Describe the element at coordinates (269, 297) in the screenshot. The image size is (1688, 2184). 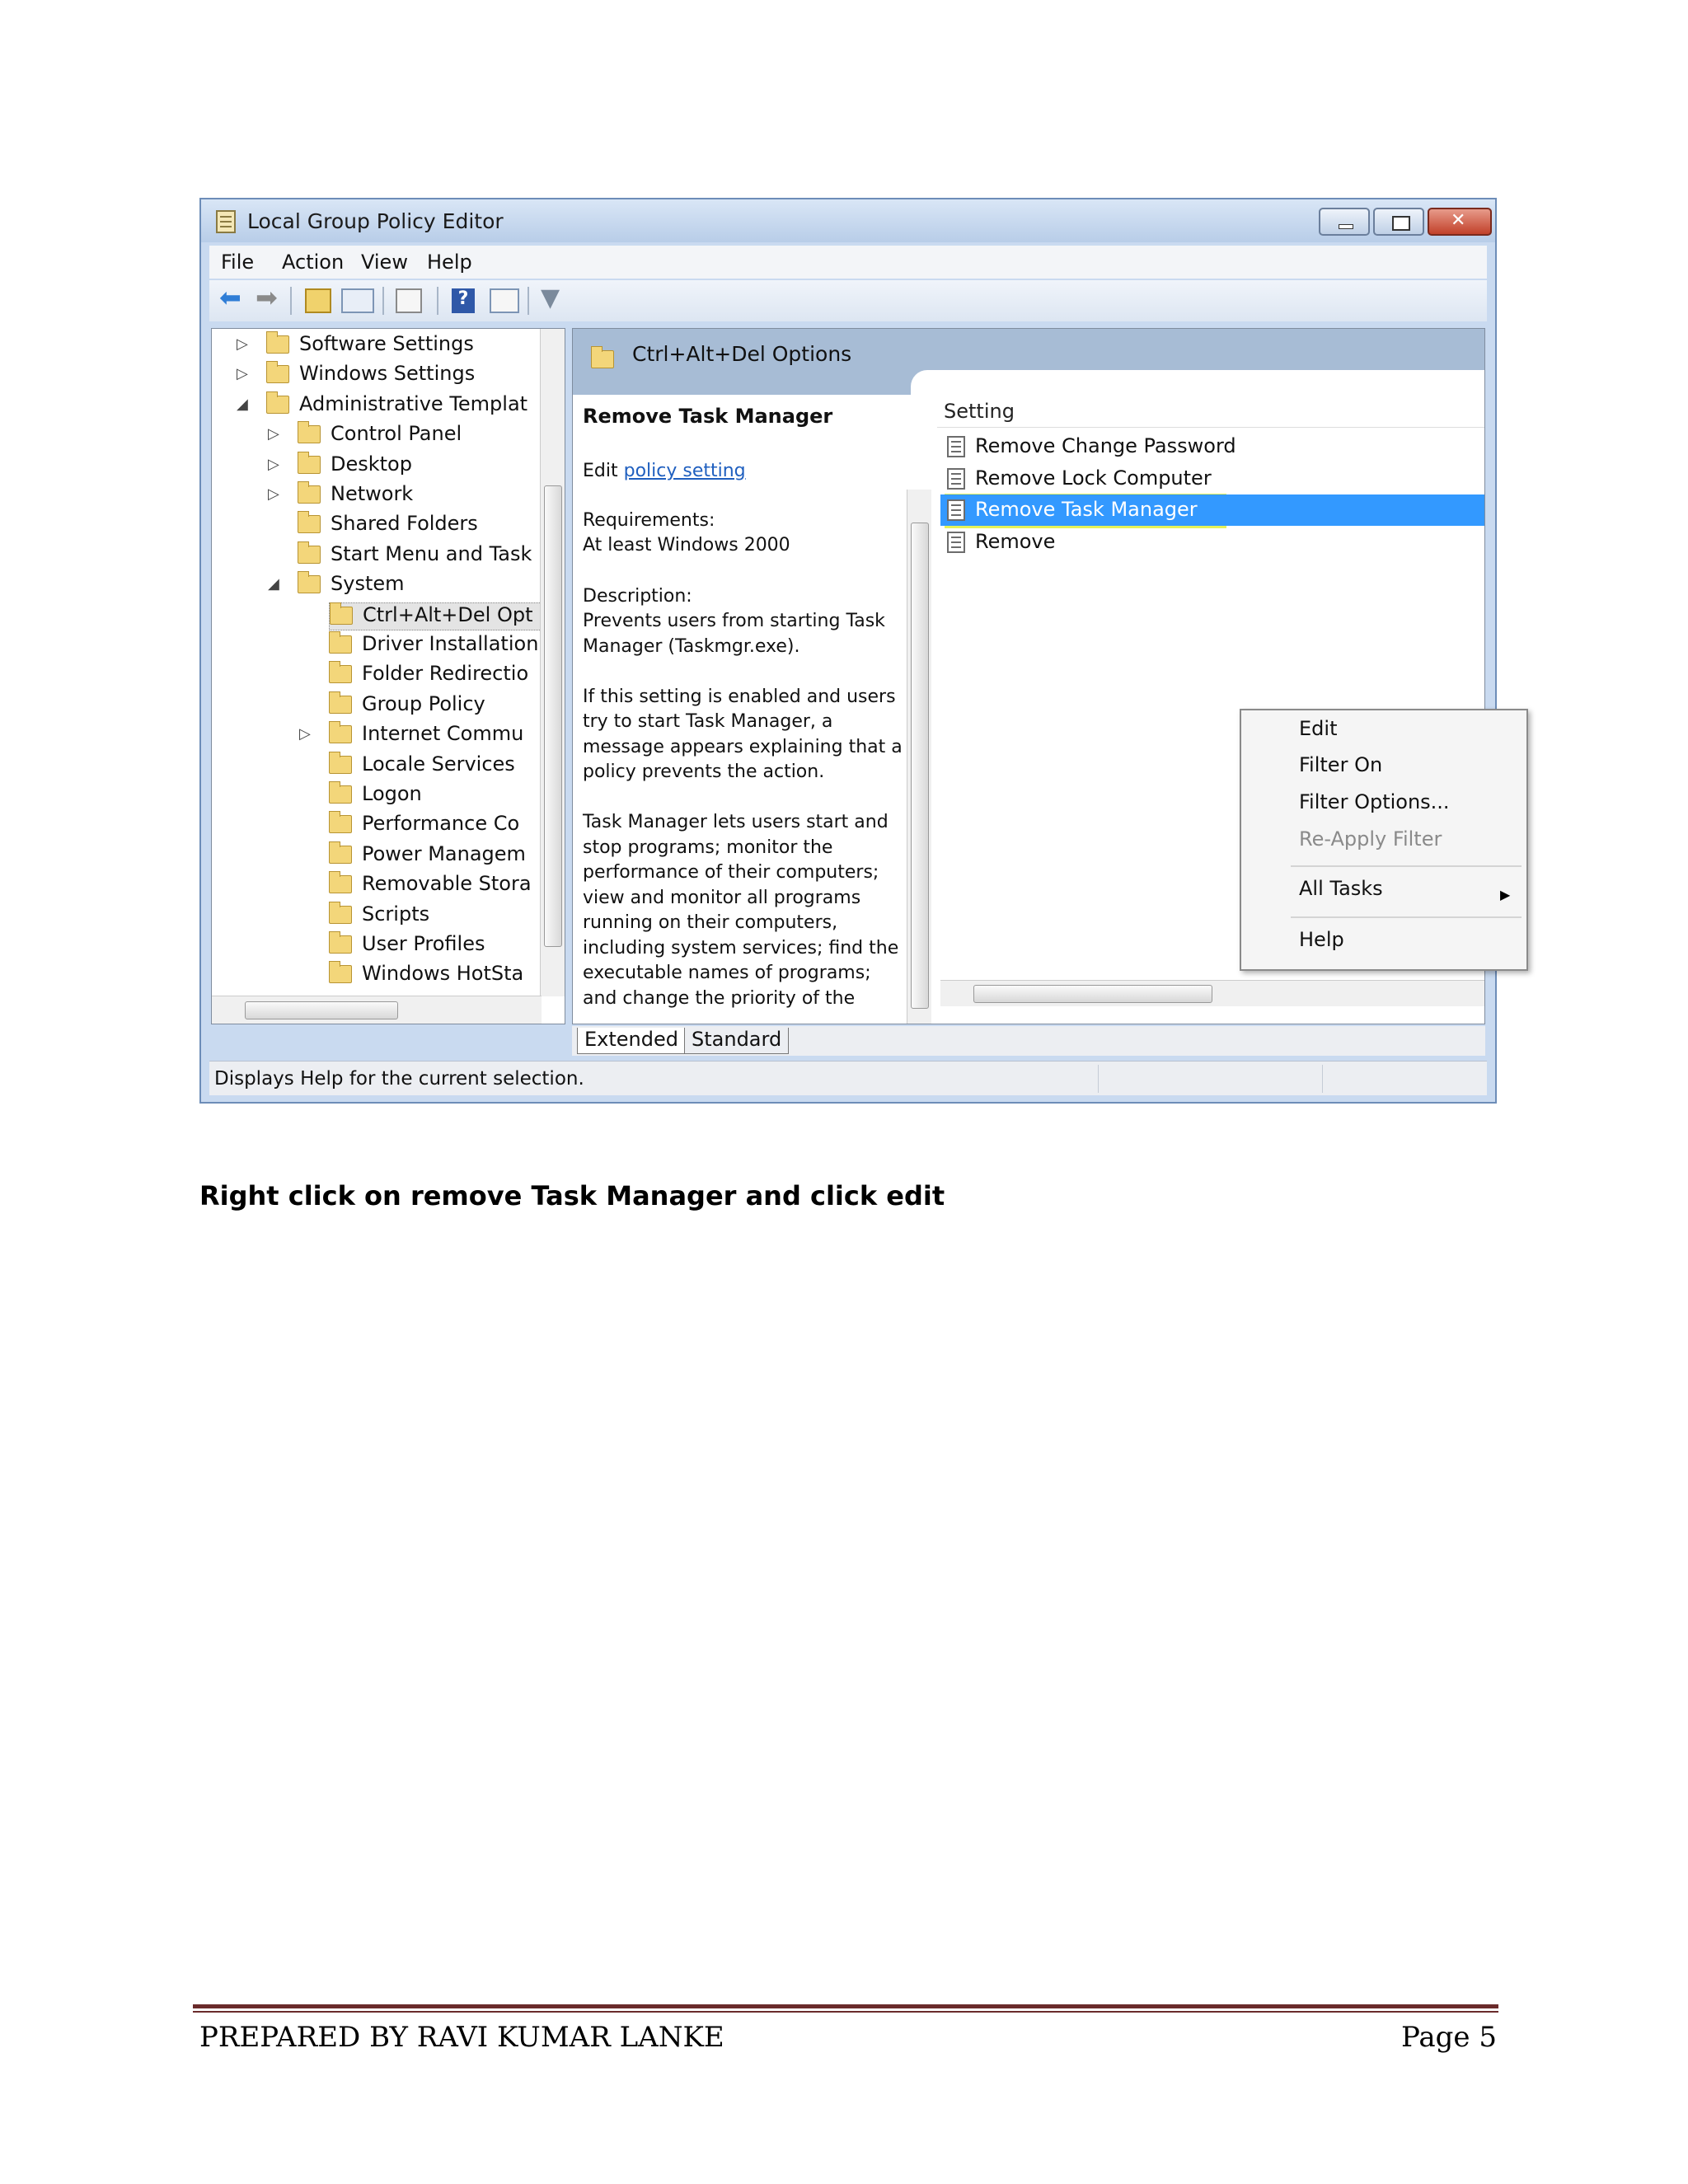
I see `forward-arrow-icon` at that location.